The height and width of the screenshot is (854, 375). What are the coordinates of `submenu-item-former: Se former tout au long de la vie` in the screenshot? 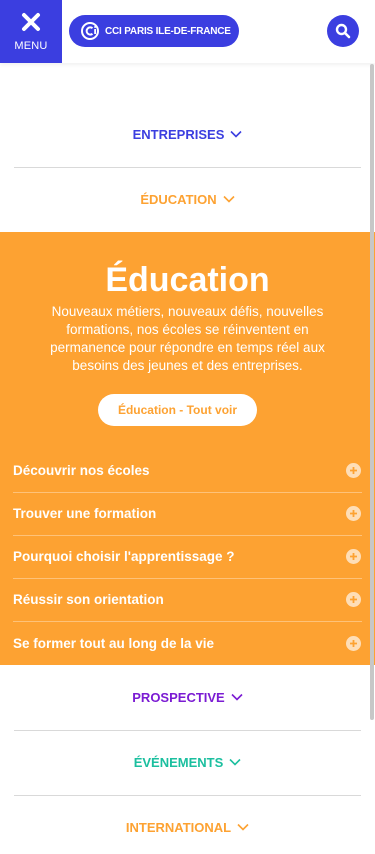 It's located at (187, 643).